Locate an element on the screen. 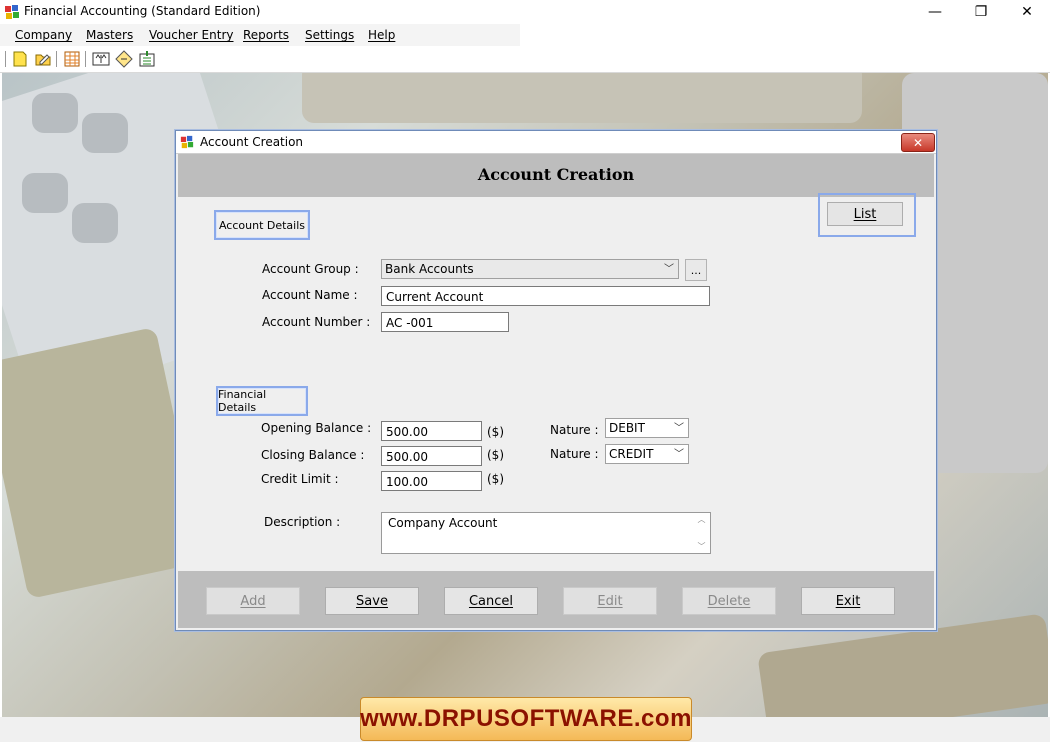  menu-company: Company is located at coordinates (43, 35).